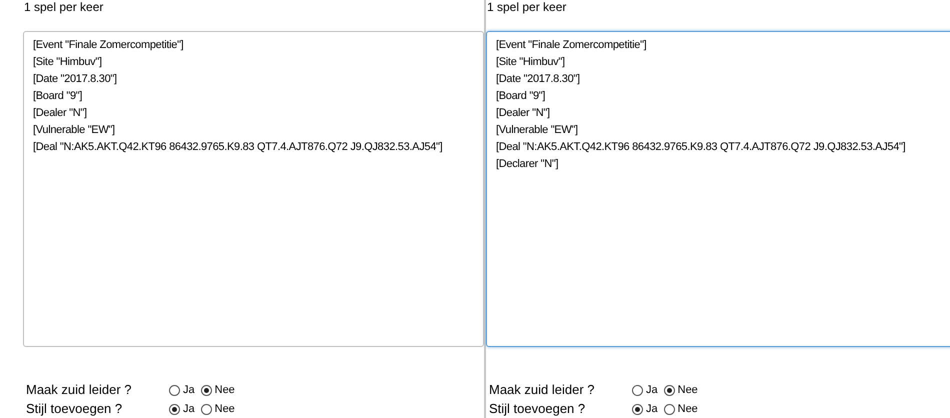 The width and height of the screenshot is (950, 418). Describe the element at coordinates (527, 164) in the screenshot. I see `text-line: [Declarer "N"]` at that location.